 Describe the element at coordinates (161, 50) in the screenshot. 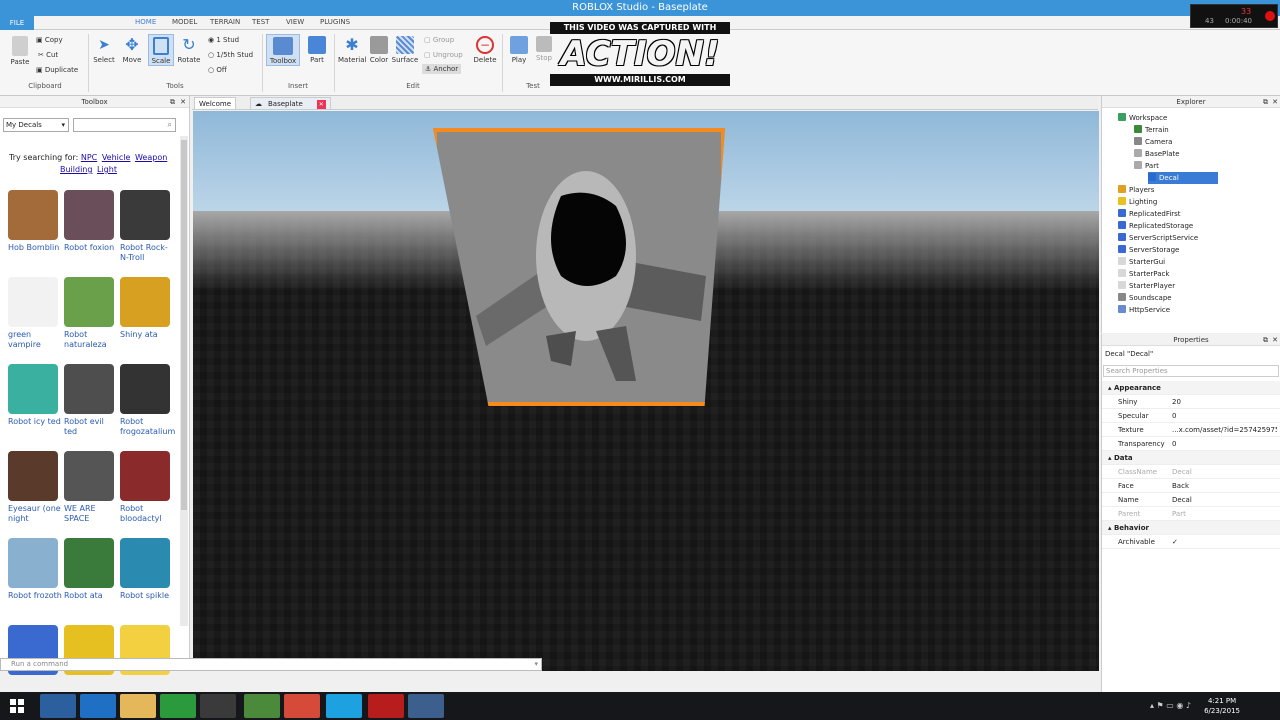

I see `scale-button: Scale` at that location.